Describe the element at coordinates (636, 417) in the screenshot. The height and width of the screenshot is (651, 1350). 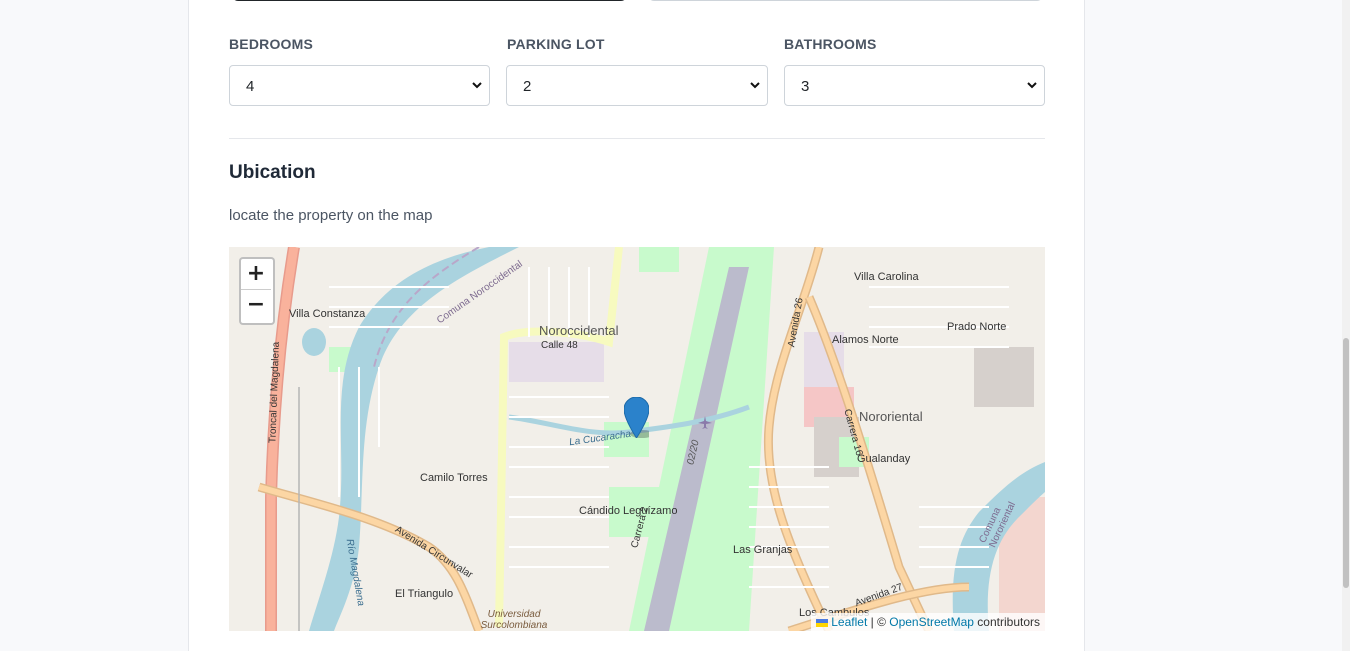
I see `location-marker-icon` at that location.